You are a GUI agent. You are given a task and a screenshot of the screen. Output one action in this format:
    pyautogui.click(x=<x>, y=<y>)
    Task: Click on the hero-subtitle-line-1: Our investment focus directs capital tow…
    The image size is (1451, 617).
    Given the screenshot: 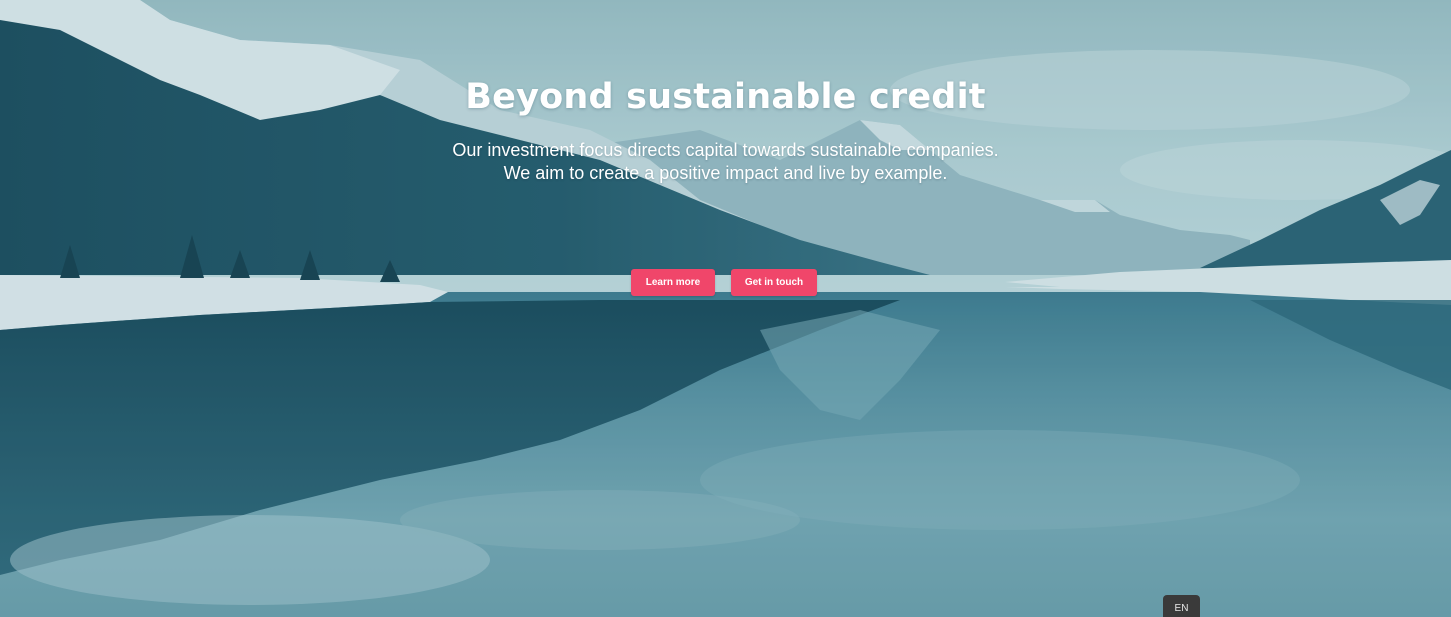 What is the action you would take?
    pyautogui.click(x=725, y=150)
    